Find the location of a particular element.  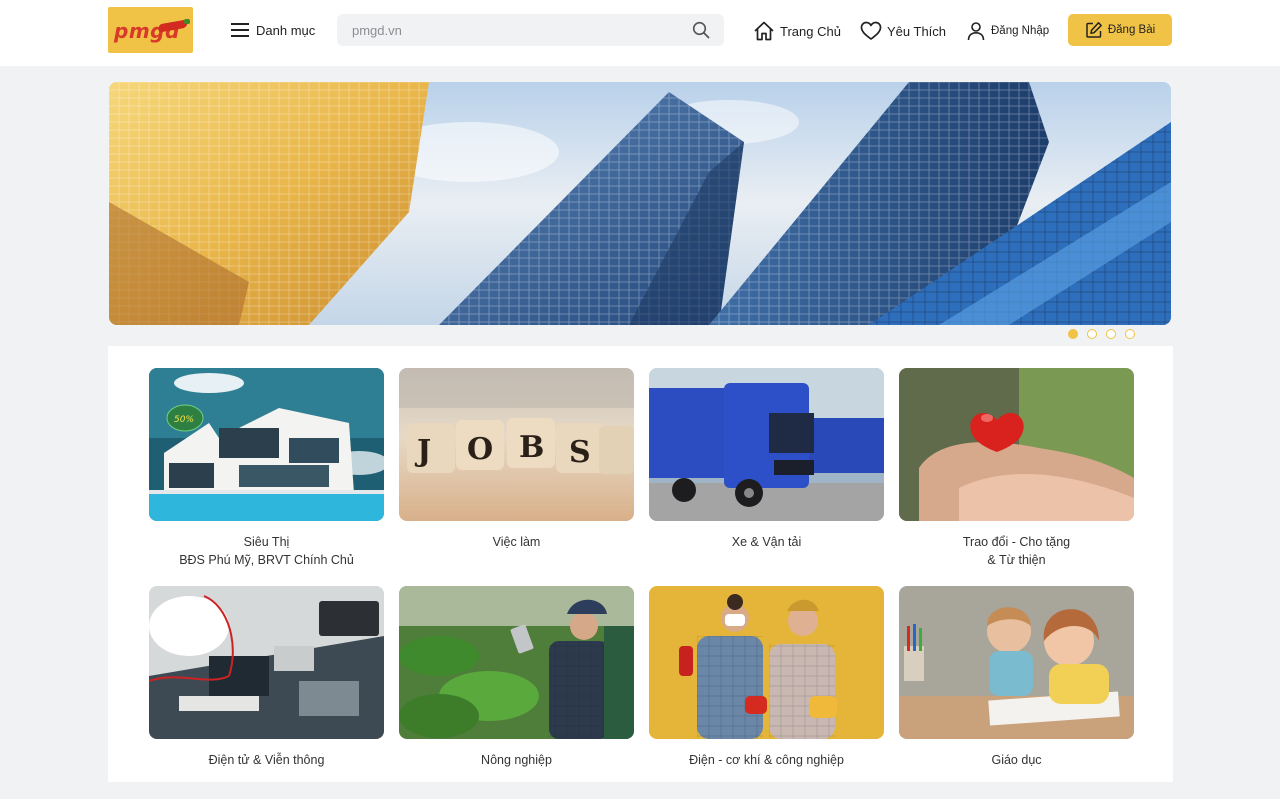

svg-text: S is located at coordinates (580, 452).